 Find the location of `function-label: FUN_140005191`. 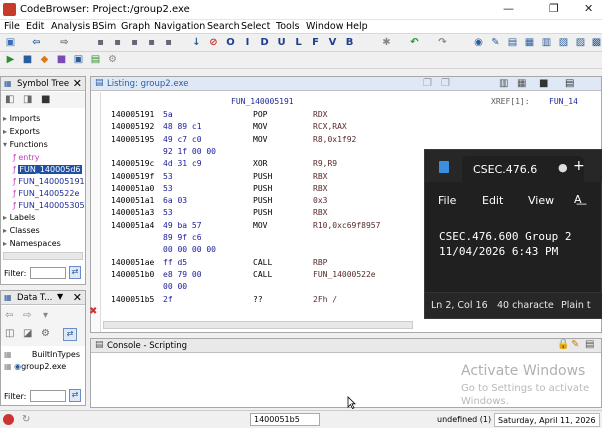

function-label: FUN_140005191 is located at coordinates (262, 101).